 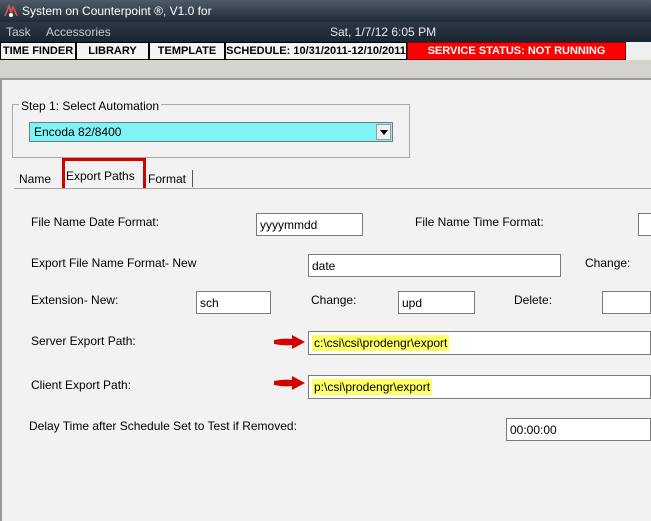 I want to click on export-file-name-format-input: date, so click(x=434, y=265).